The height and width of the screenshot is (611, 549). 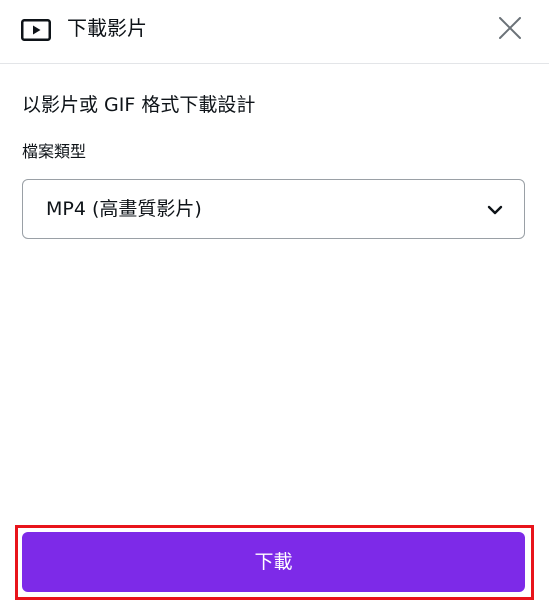 What do you see at coordinates (495, 210) in the screenshot?
I see `chevron-down-icon` at bounding box center [495, 210].